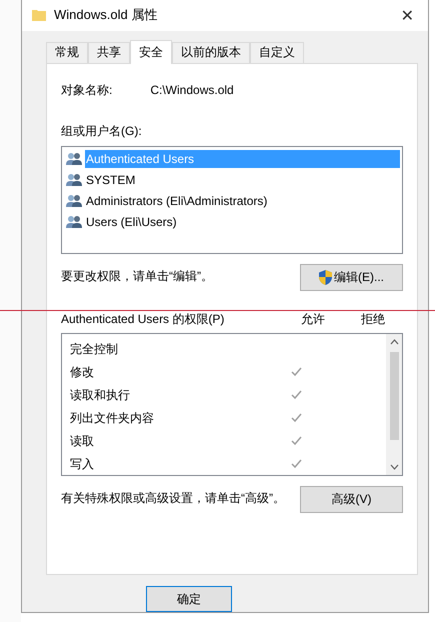 The width and height of the screenshot is (435, 622). What do you see at coordinates (82, 372) in the screenshot?
I see `permission-name: 修改` at bounding box center [82, 372].